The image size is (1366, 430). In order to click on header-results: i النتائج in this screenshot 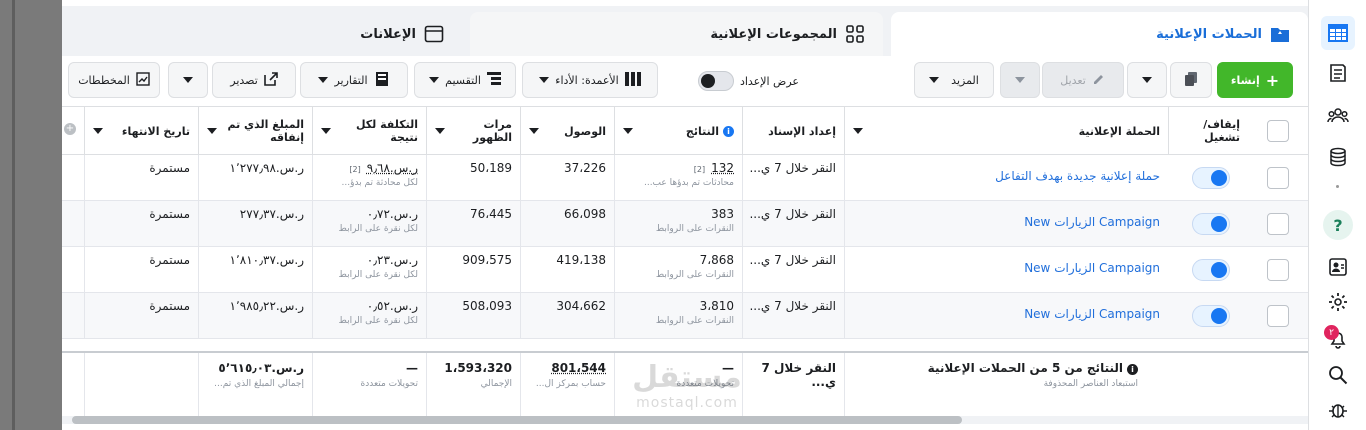, I will do `click(678, 131)`.